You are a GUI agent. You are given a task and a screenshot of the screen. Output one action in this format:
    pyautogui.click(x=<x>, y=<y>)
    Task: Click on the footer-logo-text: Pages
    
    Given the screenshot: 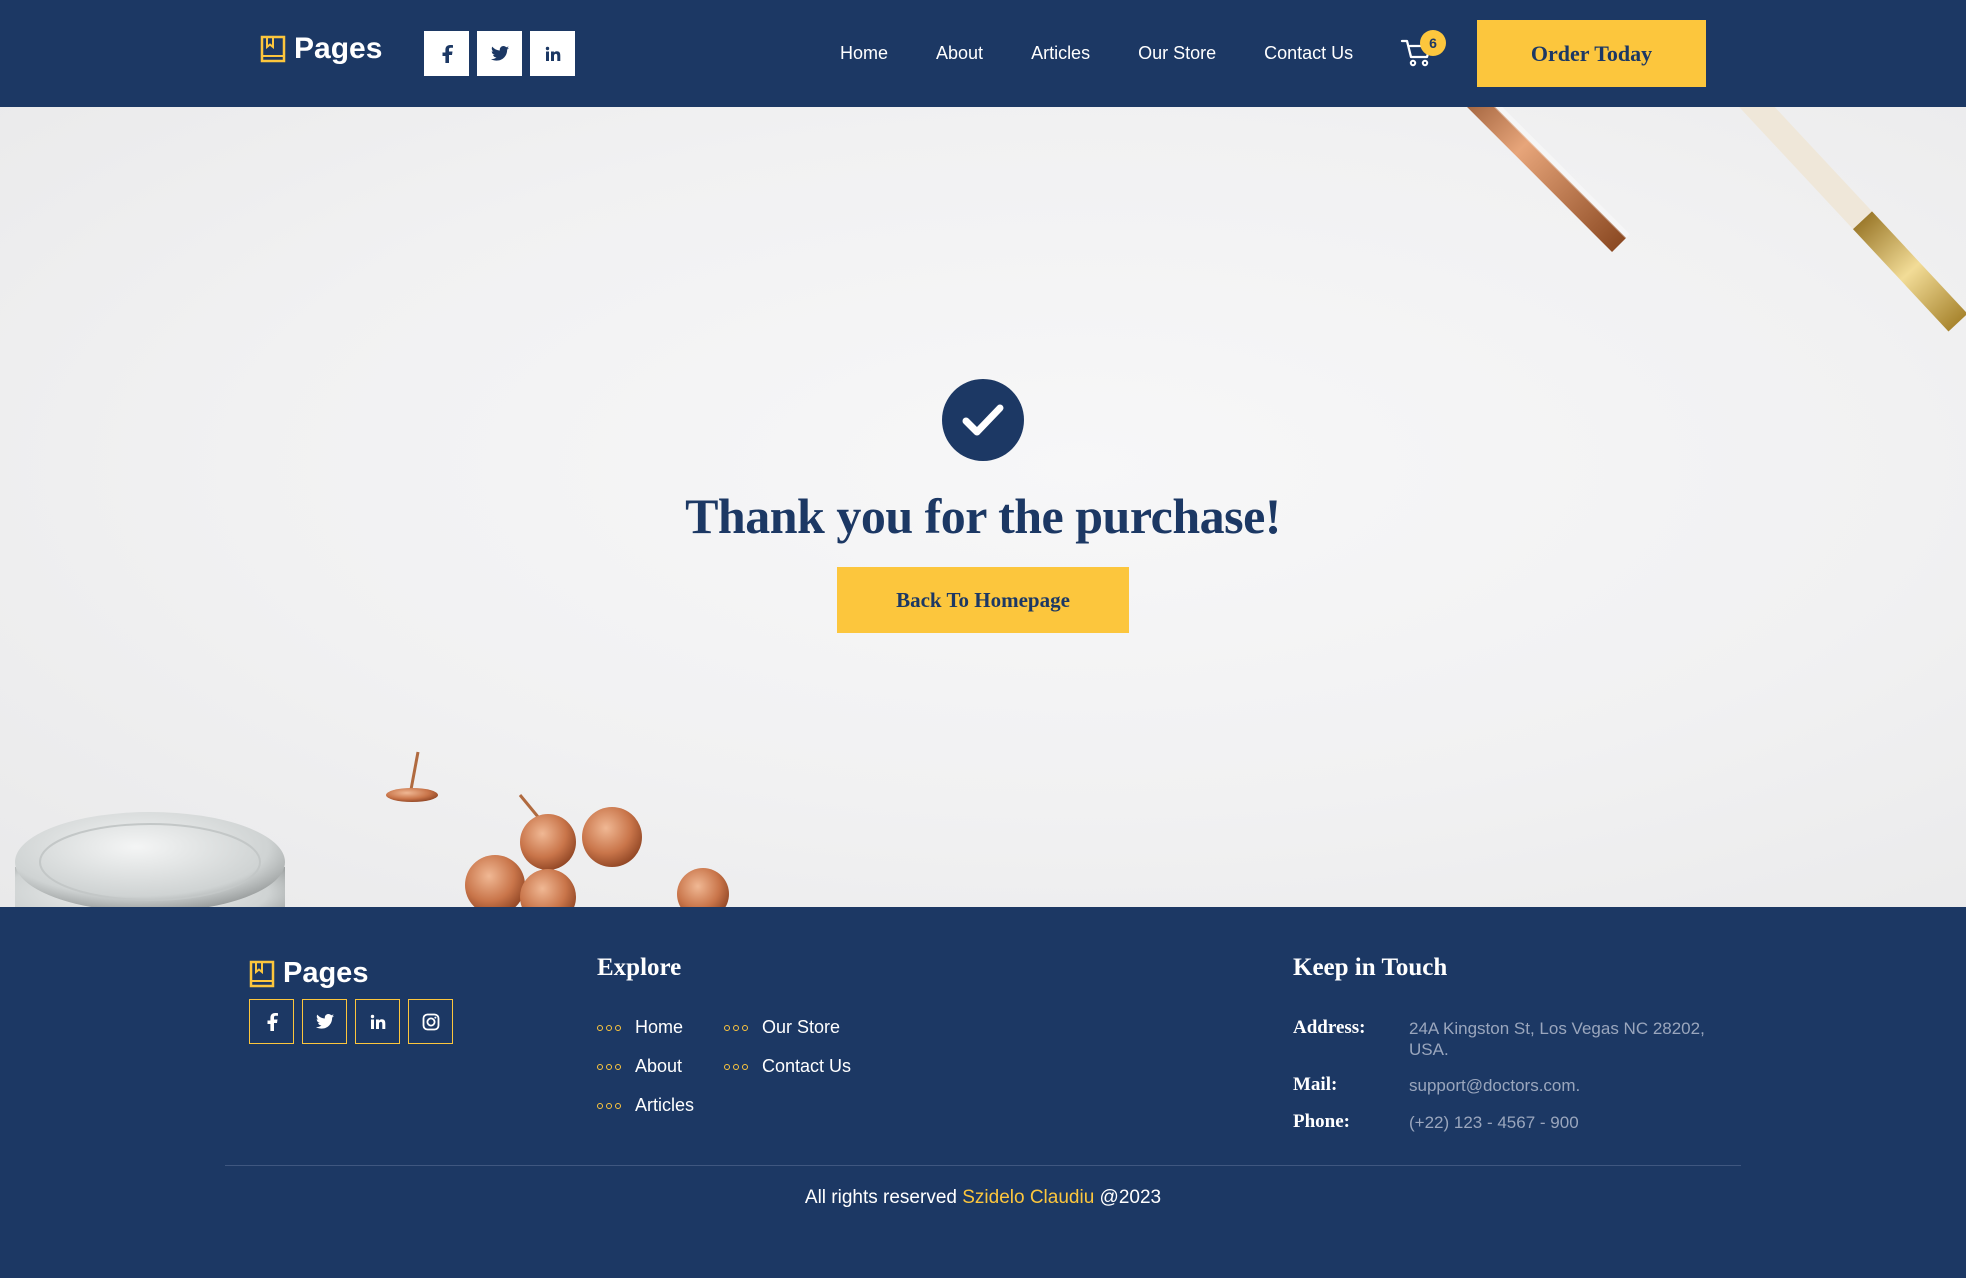 What is the action you would take?
    pyautogui.click(x=326, y=973)
    